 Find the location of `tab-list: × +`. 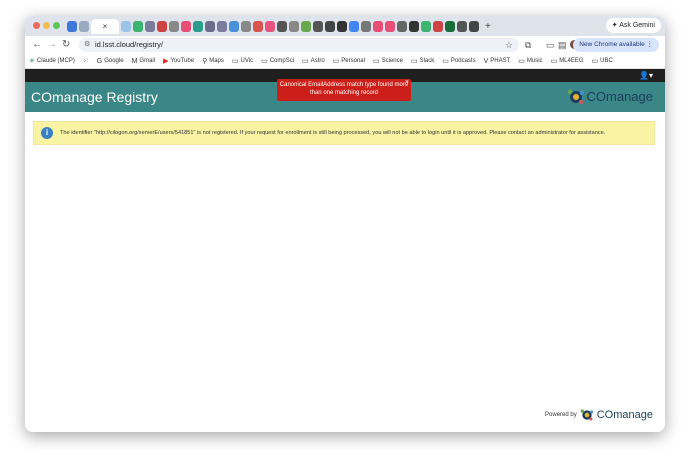

tab-list: × + is located at coordinates (279, 26).